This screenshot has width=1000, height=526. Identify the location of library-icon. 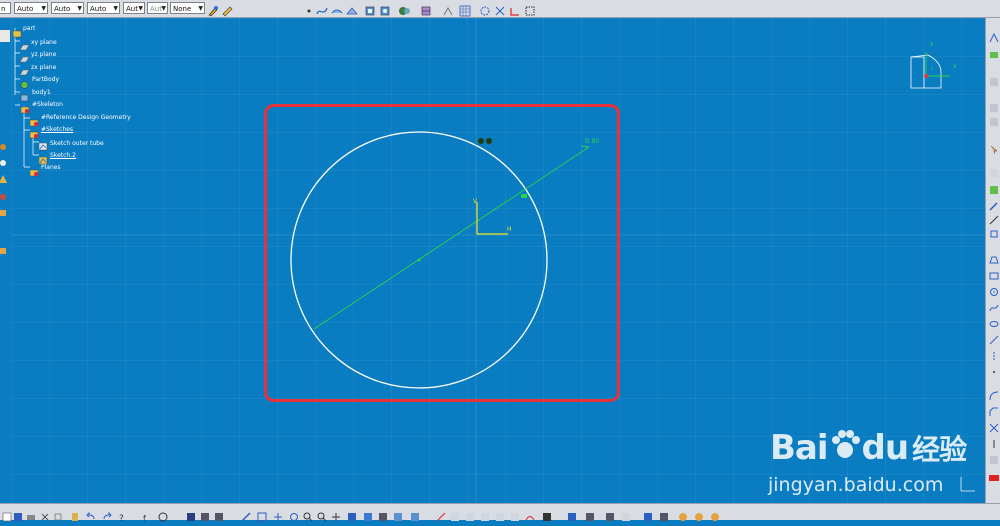
(219, 514).